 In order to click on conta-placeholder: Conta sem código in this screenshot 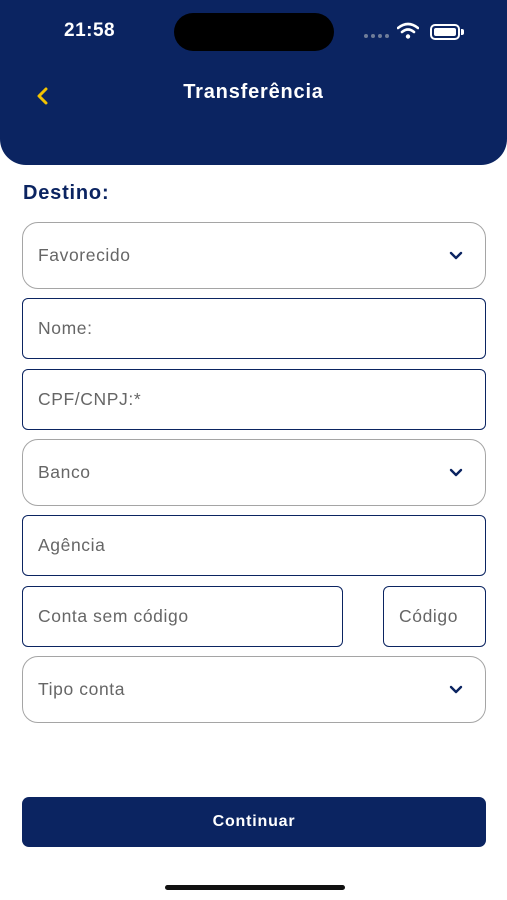, I will do `click(113, 616)`.